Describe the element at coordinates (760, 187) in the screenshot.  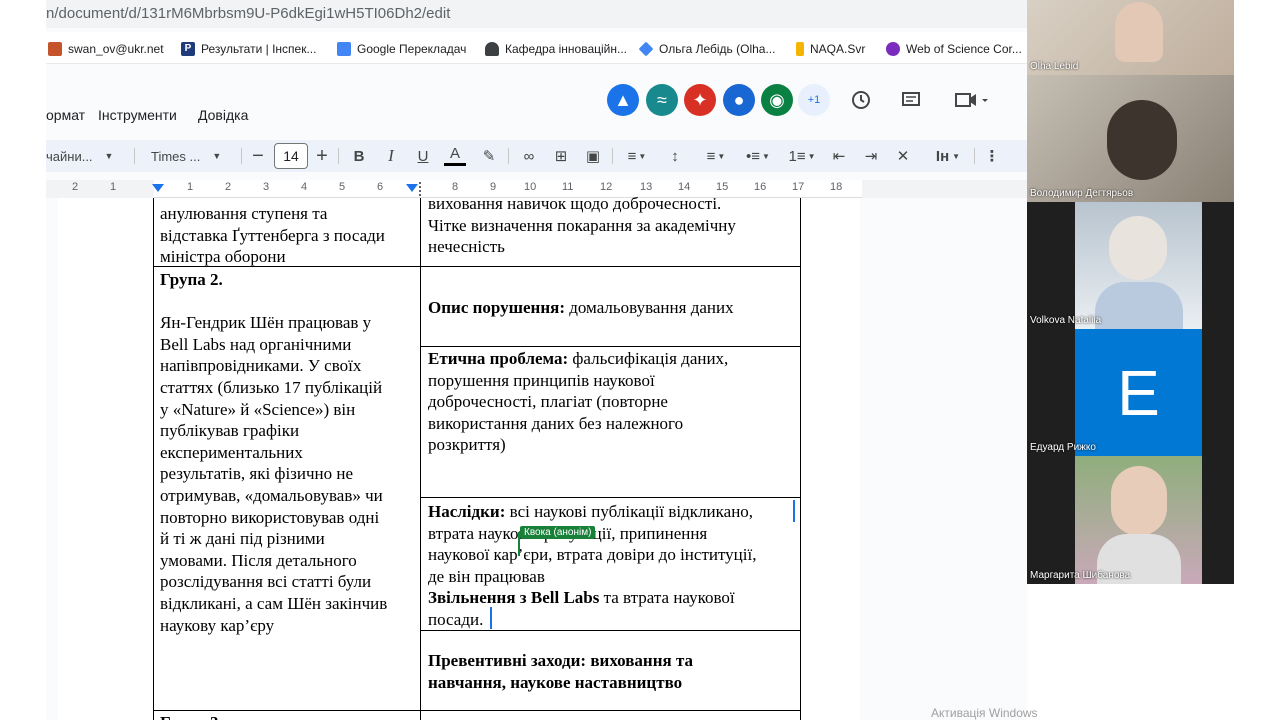
I see `ruler-number: 16` at that location.